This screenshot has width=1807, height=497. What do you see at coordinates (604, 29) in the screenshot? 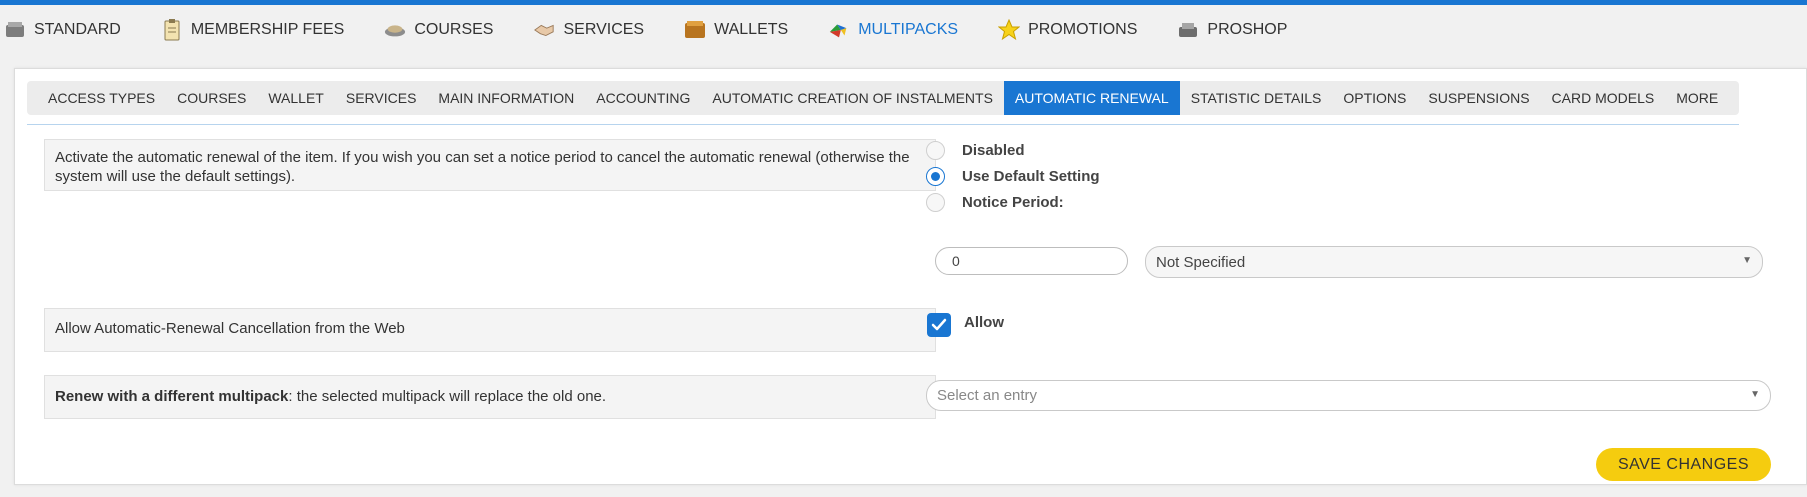
I see `nav-label: SERVICES` at bounding box center [604, 29].